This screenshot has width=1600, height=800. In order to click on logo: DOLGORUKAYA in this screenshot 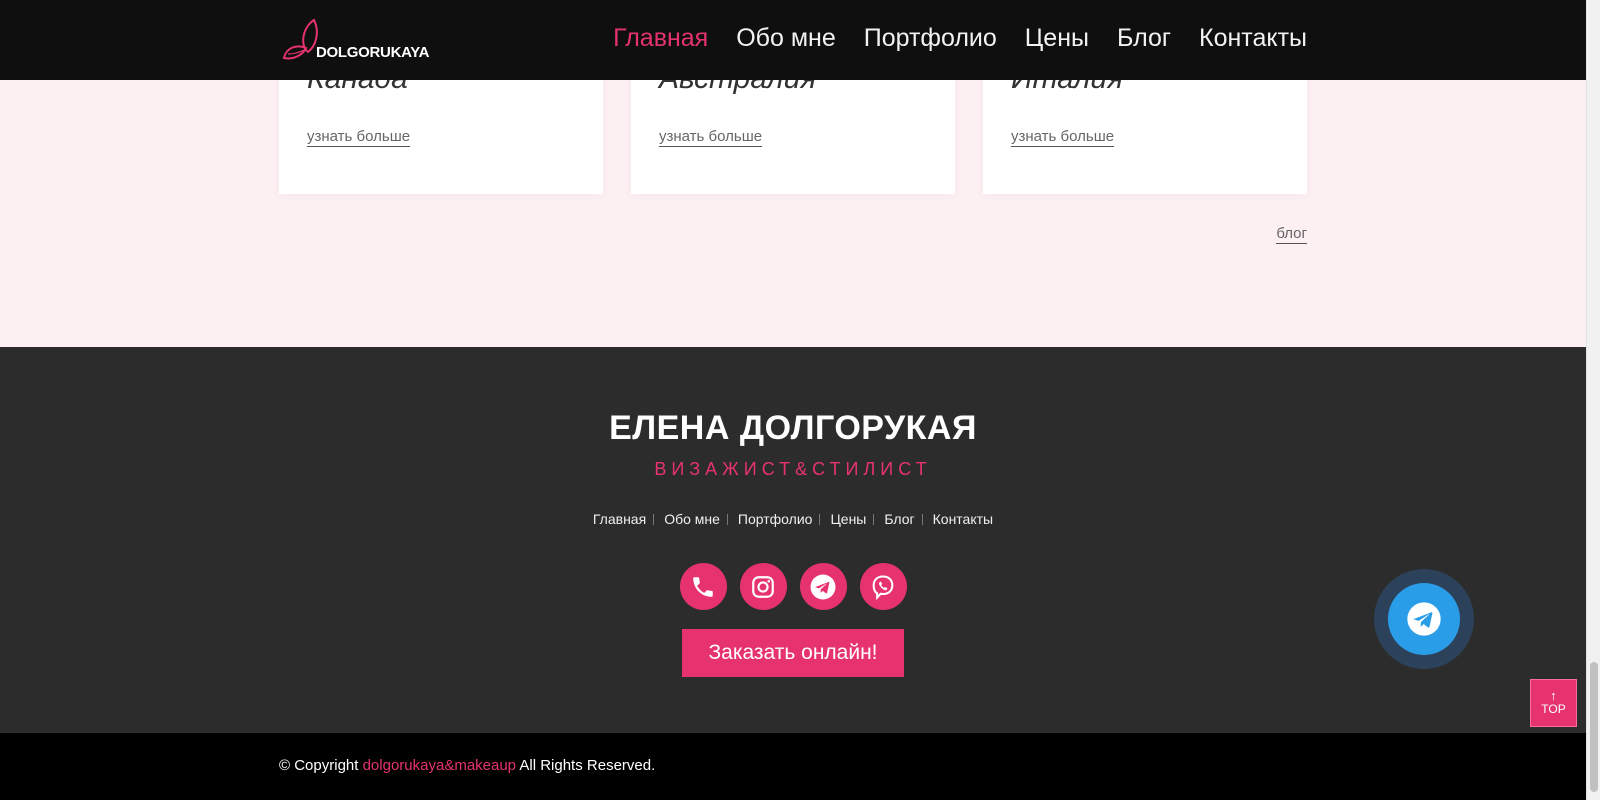, I will do `click(355, 41)`.